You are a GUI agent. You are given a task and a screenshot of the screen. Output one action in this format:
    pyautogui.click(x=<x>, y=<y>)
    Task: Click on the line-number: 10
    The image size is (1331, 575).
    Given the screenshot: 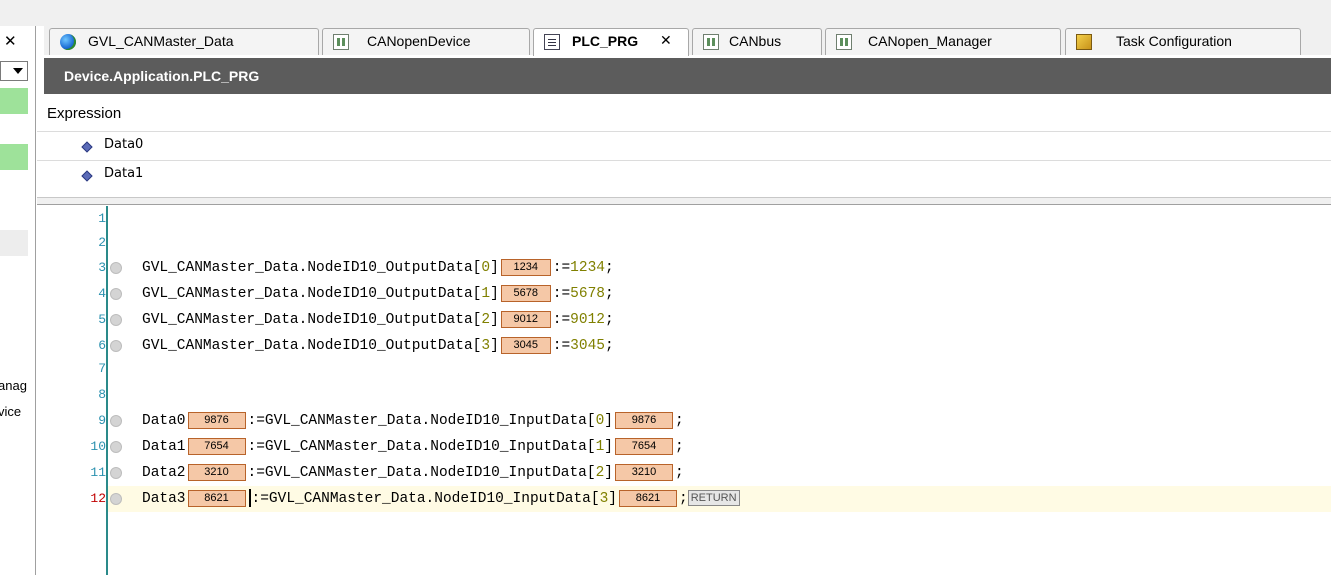 What is the action you would take?
    pyautogui.click(x=98, y=446)
    